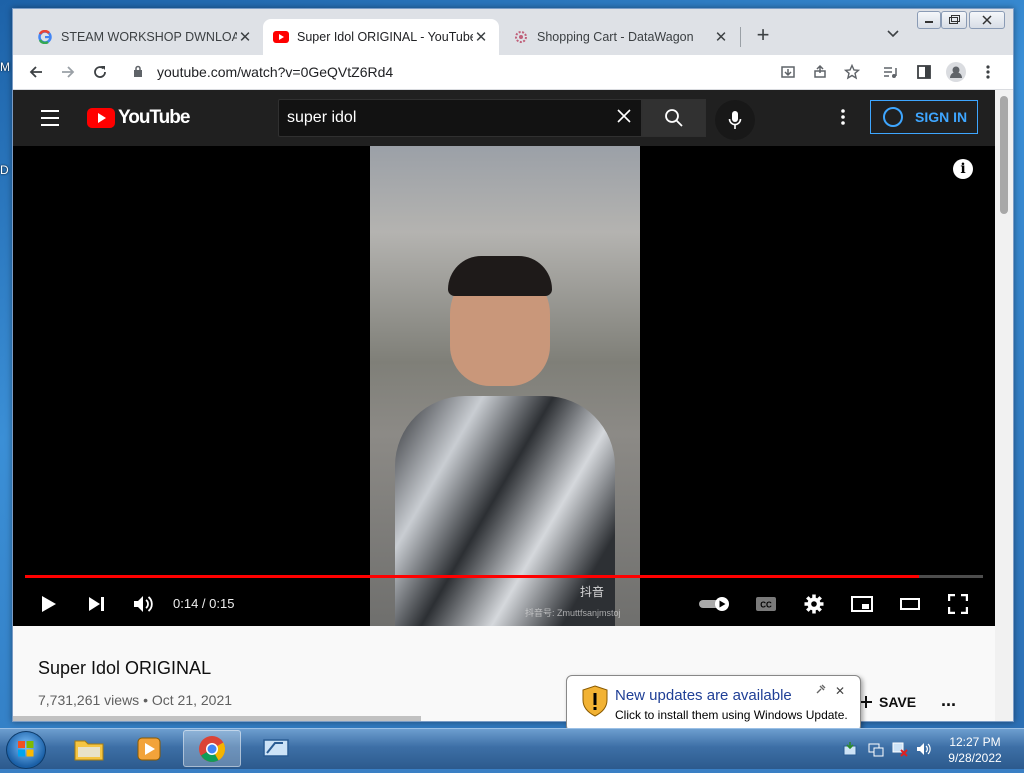 The width and height of the screenshot is (1024, 773). Describe the element at coordinates (840, 691) in the screenshot. I see `notification-close-icon: ✕` at that location.